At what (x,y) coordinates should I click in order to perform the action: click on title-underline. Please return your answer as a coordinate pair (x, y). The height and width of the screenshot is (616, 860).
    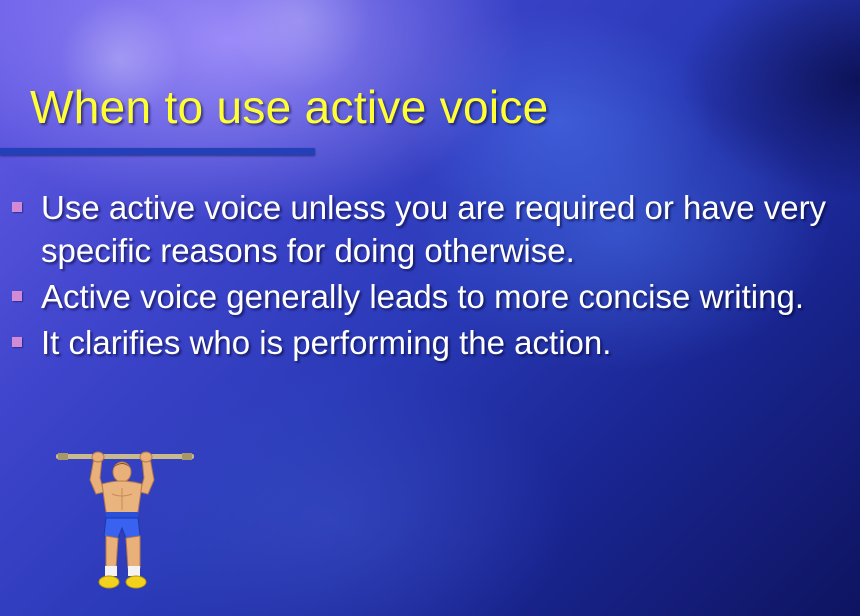
    Looking at the image, I should click on (157, 151).